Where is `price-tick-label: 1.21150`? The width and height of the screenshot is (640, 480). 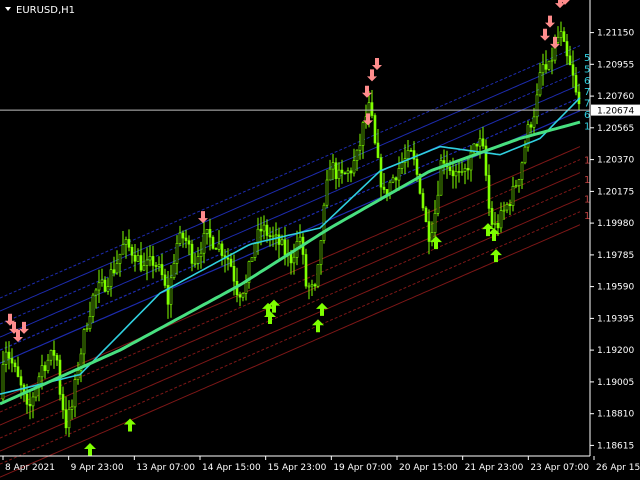 price-tick-label: 1.21150 is located at coordinates (615, 34).